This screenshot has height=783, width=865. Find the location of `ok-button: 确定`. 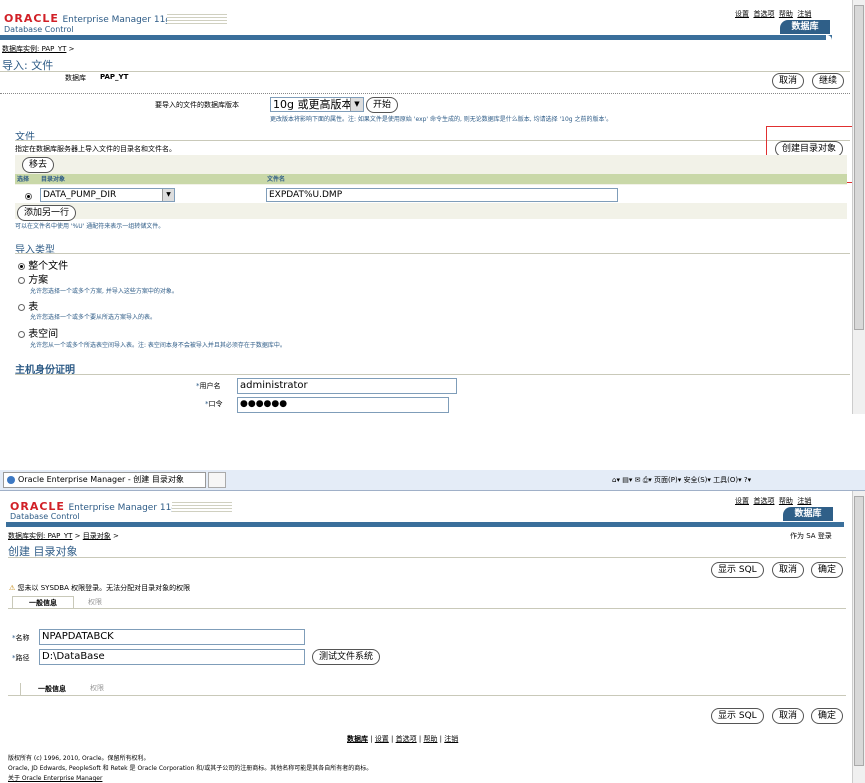

ok-button: 确定 is located at coordinates (827, 570).